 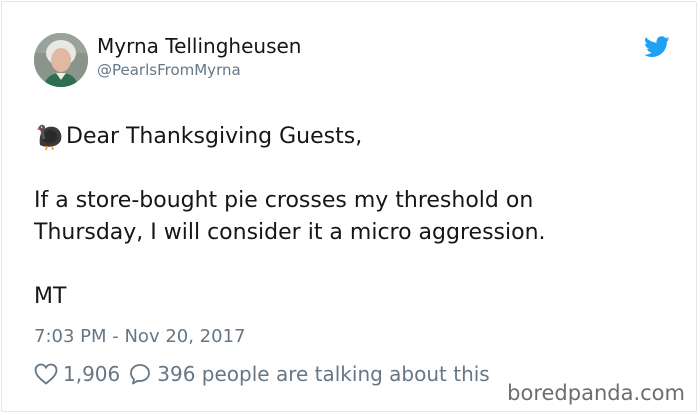 What do you see at coordinates (214, 136) in the screenshot?
I see `greeting-text: Dear Thanksgiving Guests,` at bounding box center [214, 136].